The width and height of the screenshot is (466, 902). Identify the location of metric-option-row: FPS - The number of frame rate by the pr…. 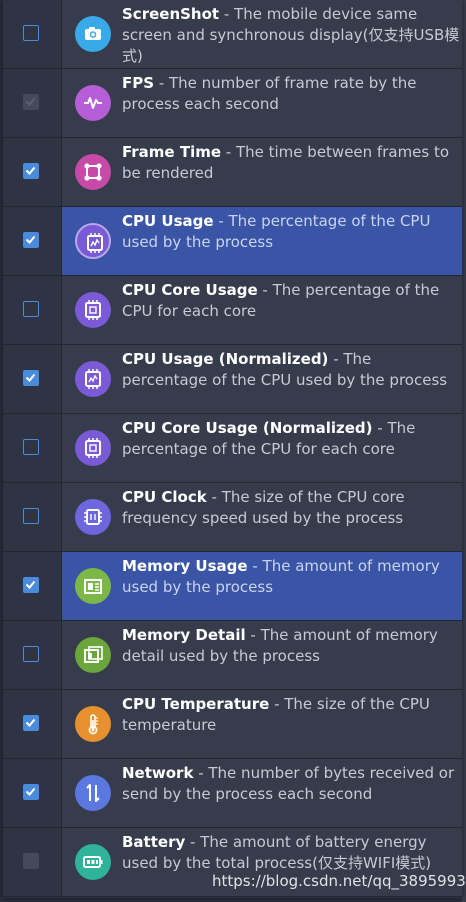
(232, 103).